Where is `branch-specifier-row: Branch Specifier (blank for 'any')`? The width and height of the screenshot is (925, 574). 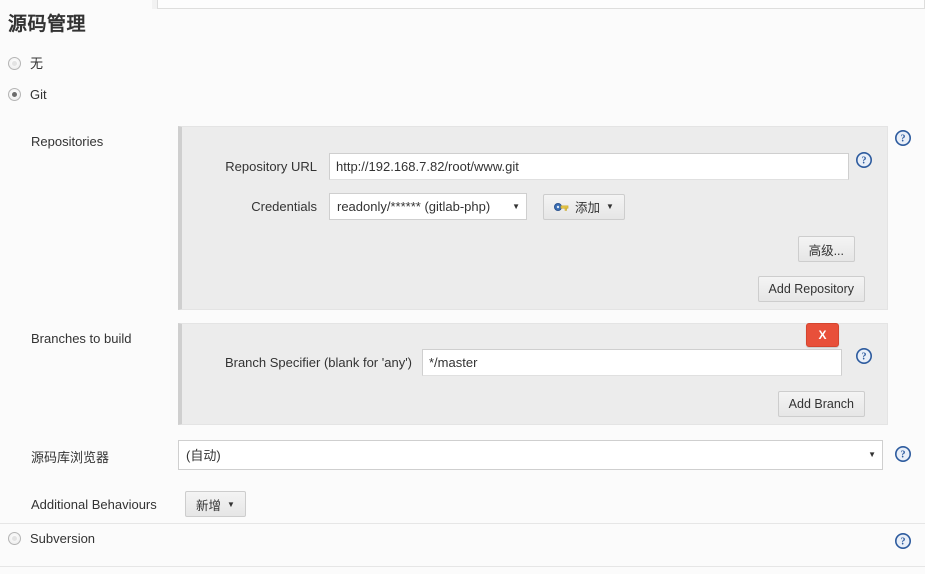 branch-specifier-row: Branch Specifier (blank for 'any') is located at coordinates (526, 362).